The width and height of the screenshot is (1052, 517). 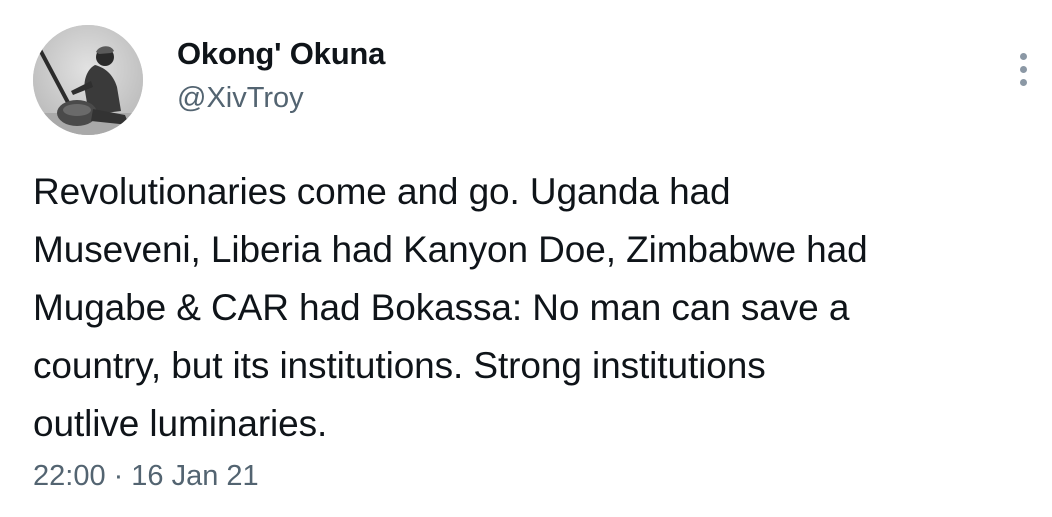 I want to click on tweet-timestamp: 22:00 · 16 Jan 21, so click(x=146, y=476).